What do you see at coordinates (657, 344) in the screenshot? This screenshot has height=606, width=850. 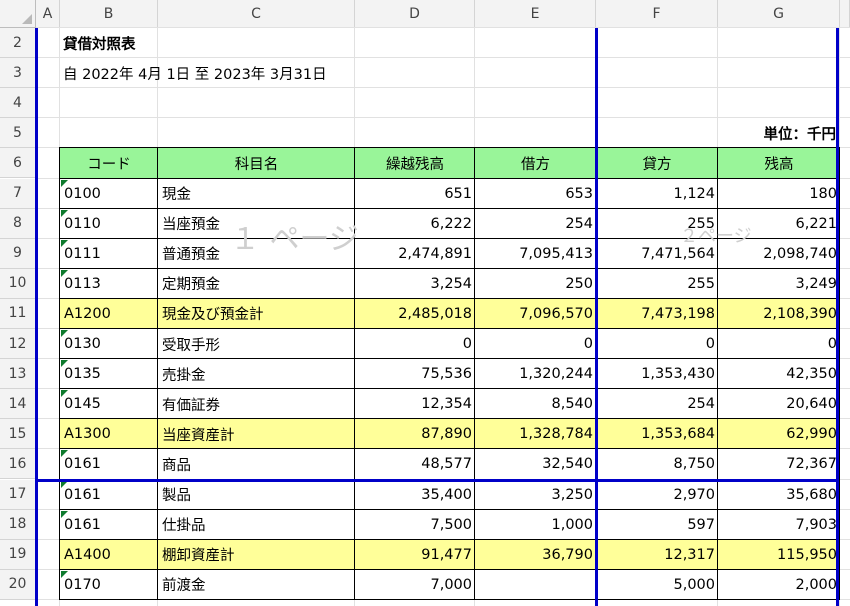 I see `table-cell-credit: 0` at bounding box center [657, 344].